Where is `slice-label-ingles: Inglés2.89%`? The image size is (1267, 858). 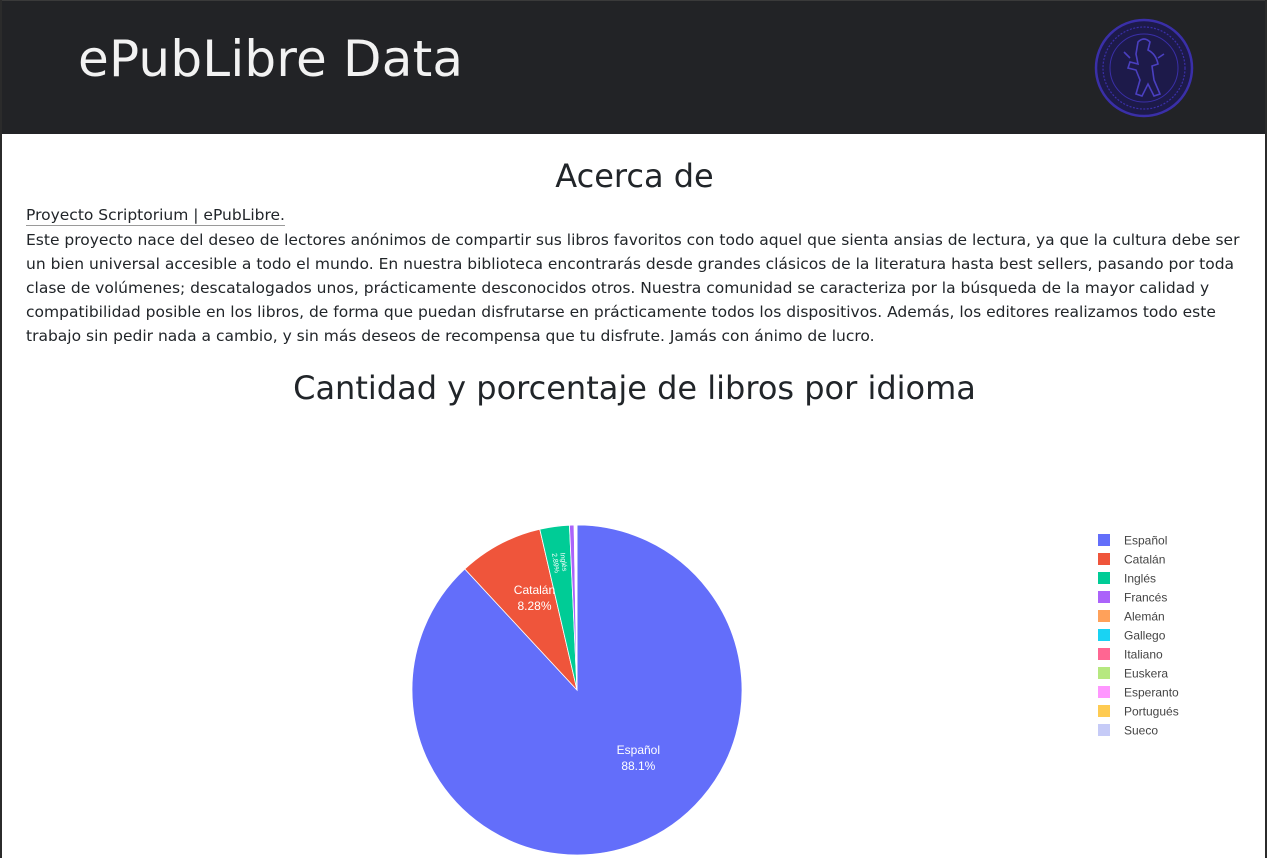 slice-label-ingles: Inglés2.89% is located at coordinates (559, 563).